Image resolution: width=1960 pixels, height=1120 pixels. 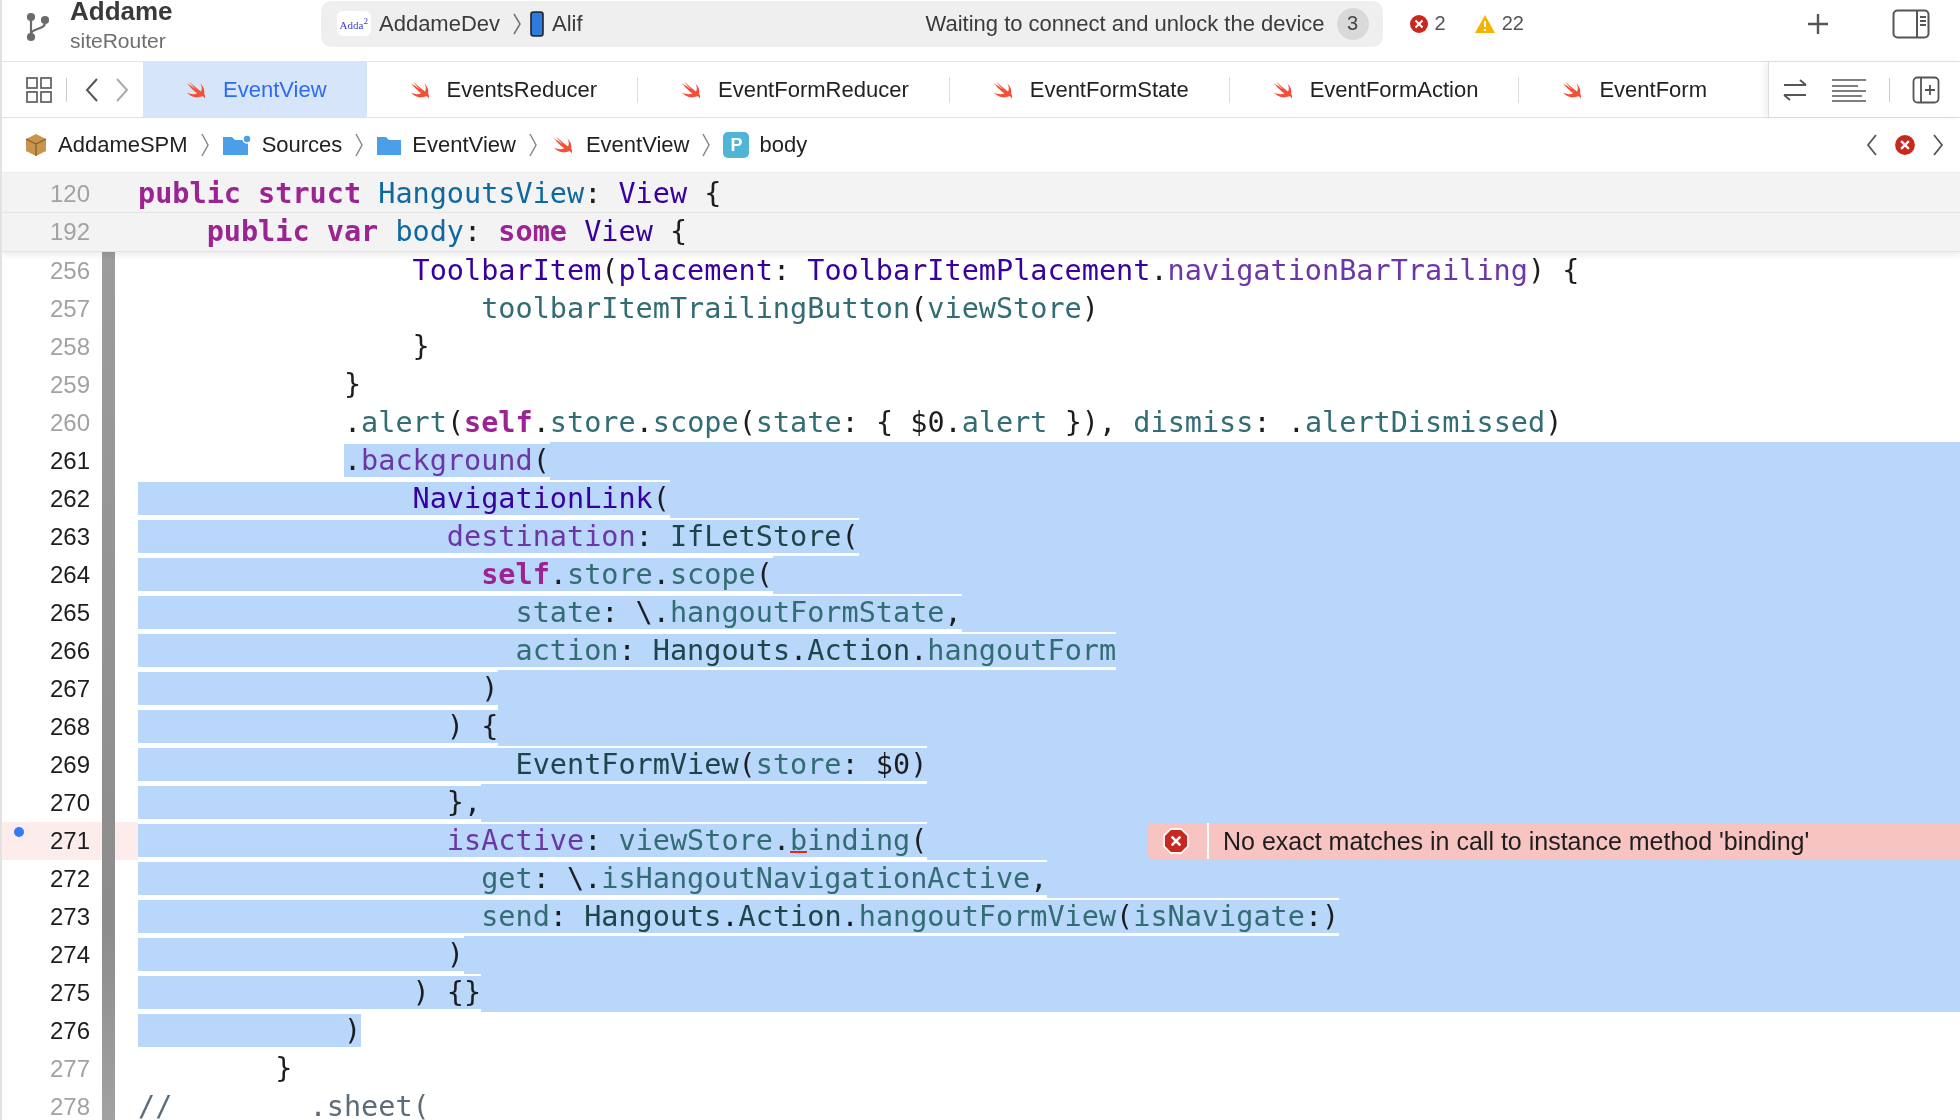 I want to click on back-icon, so click(x=92, y=89).